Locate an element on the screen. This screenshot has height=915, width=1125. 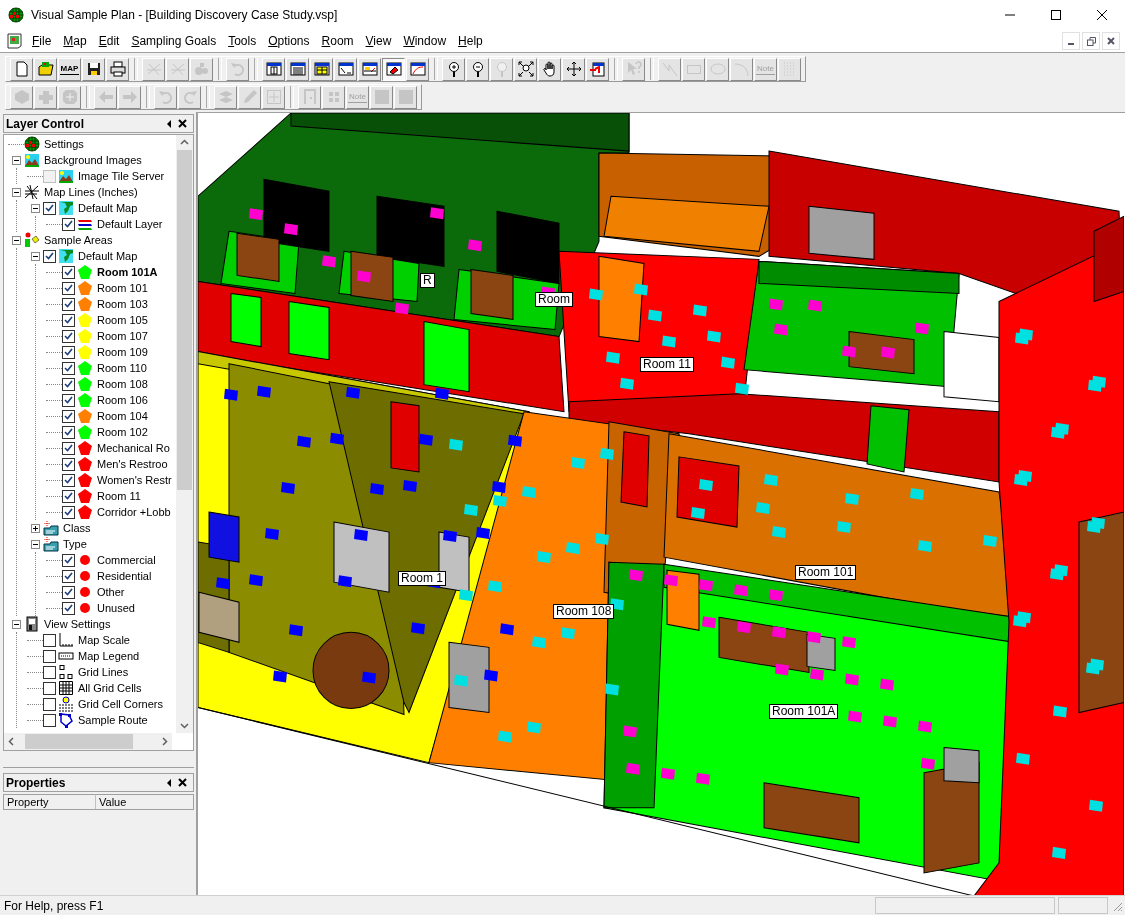
tree-item: Room 103 is located at coordinates (122, 304).